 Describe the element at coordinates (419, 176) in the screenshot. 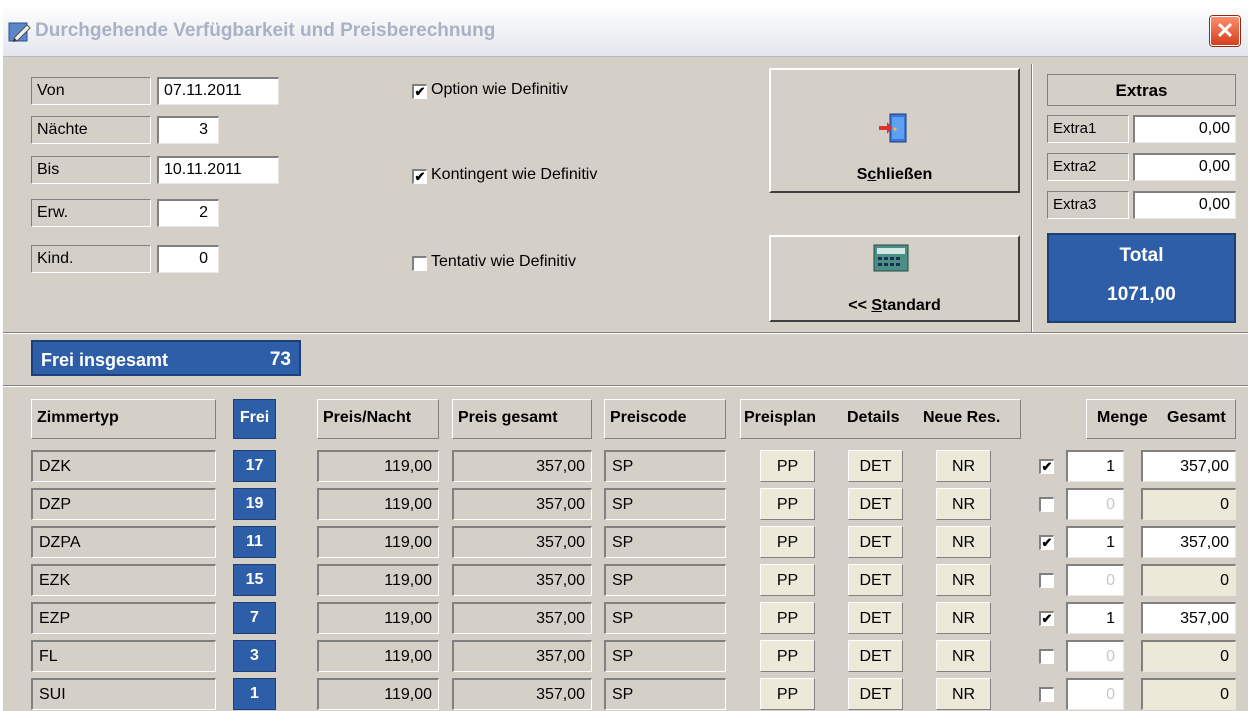

I see `kontingent-definitiv-checkbox: ✔` at that location.